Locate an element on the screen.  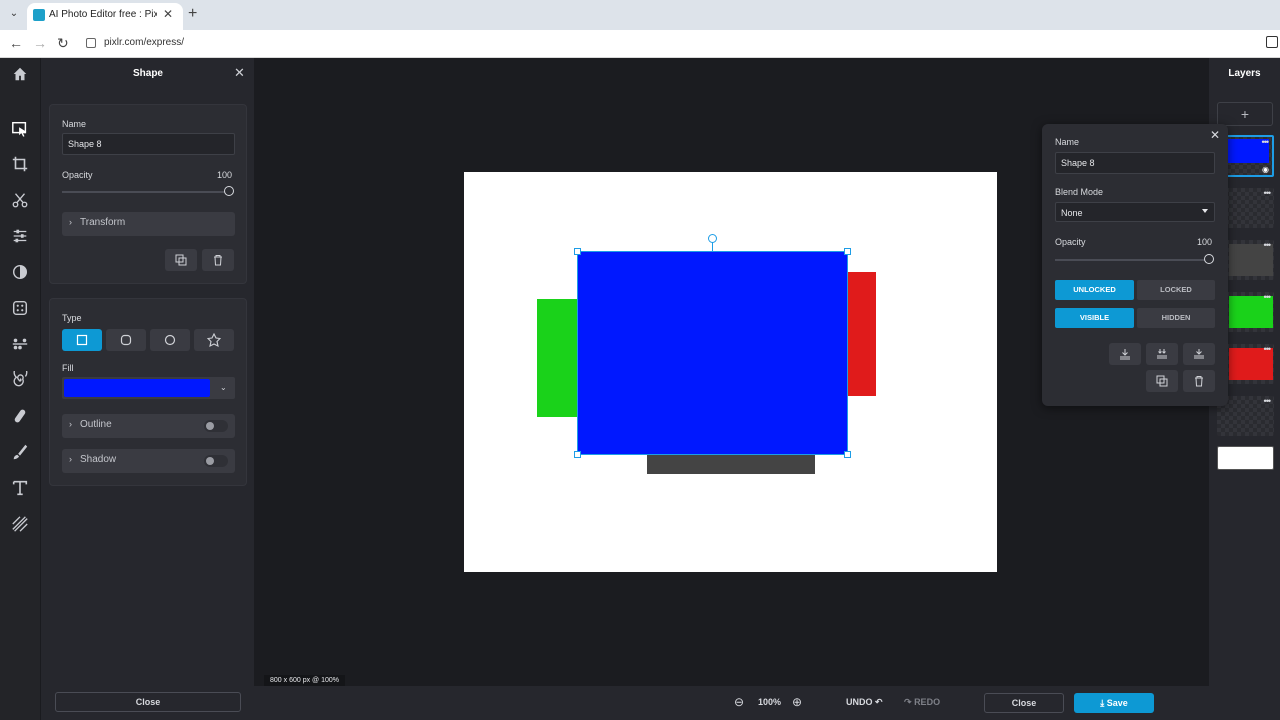
undo-button: UNDO ↶ is located at coordinates (864, 702).